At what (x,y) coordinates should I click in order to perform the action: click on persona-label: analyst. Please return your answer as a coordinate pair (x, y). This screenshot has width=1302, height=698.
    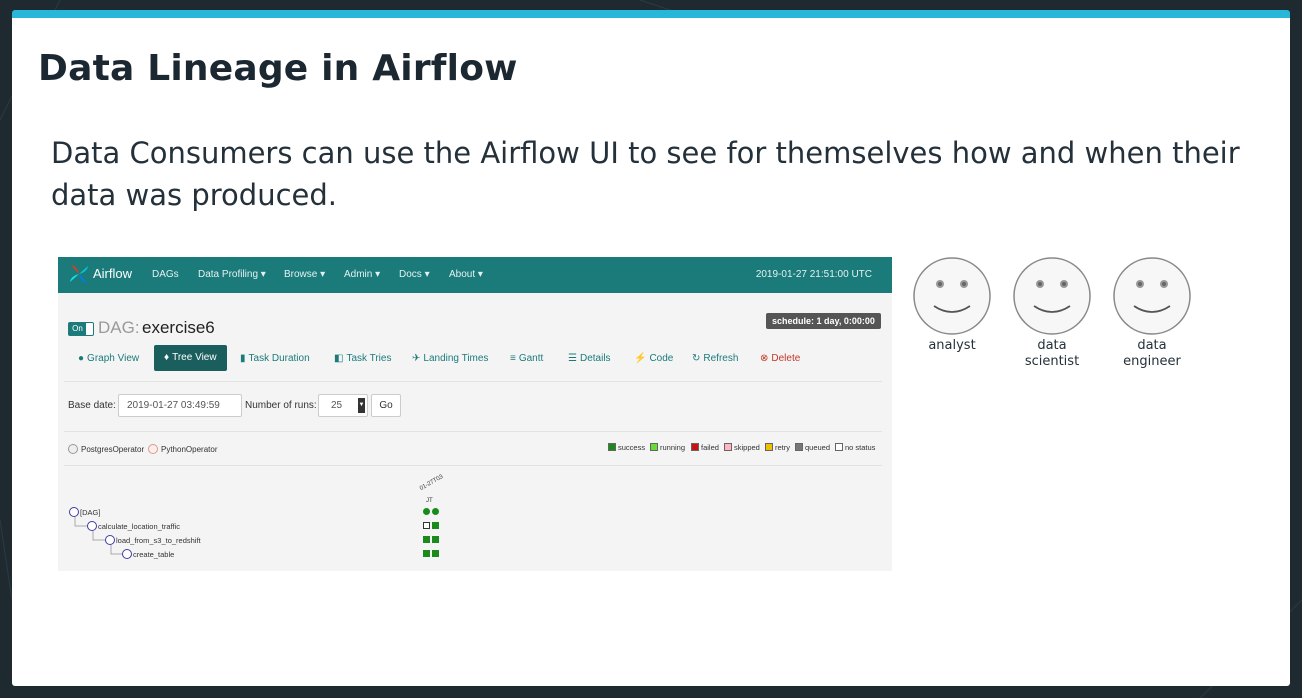
    Looking at the image, I should click on (952, 345).